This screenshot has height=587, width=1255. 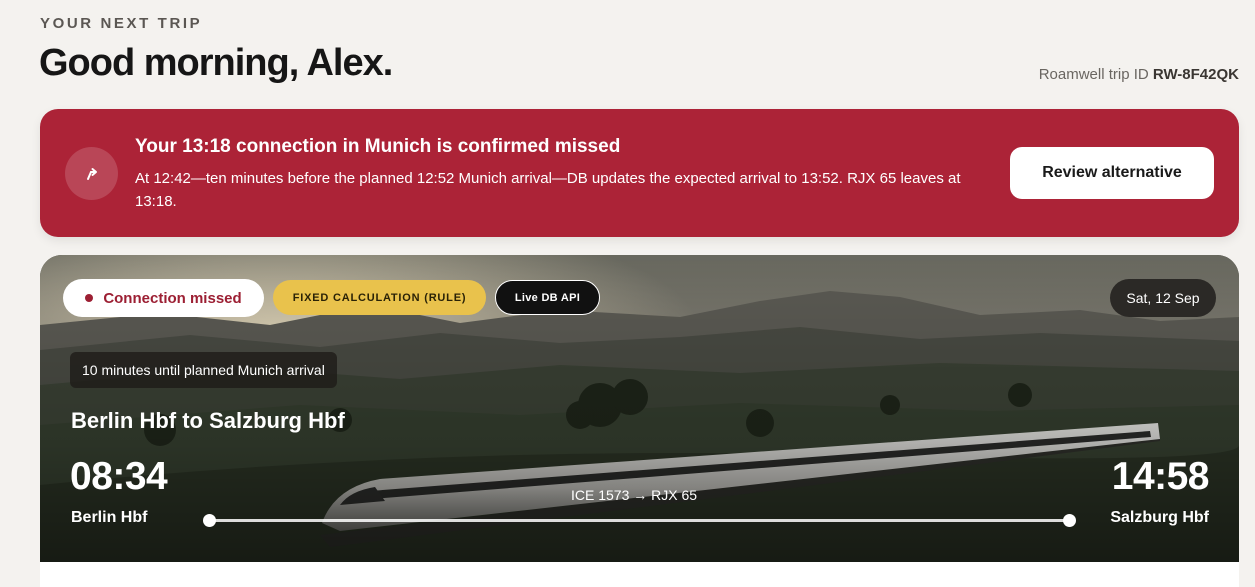 What do you see at coordinates (209, 520) in the screenshot?
I see `departure-dot` at bounding box center [209, 520].